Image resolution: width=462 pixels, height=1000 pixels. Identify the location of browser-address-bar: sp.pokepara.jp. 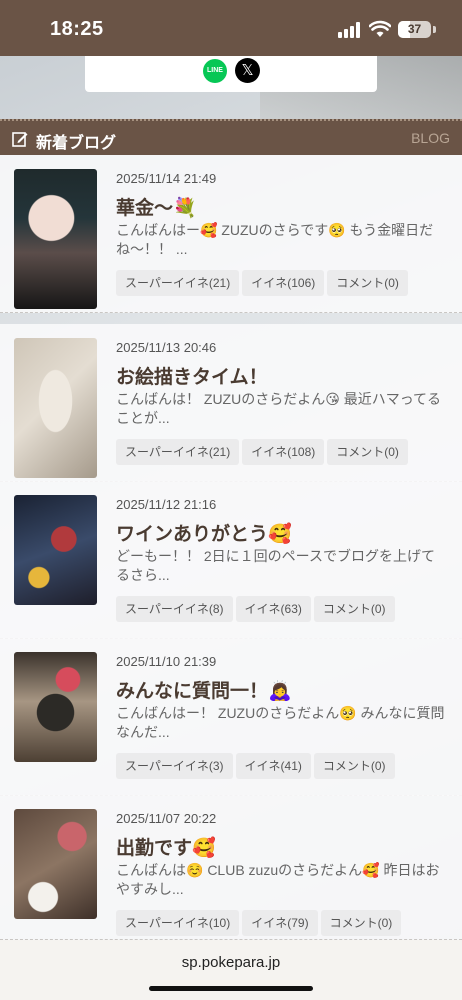
(231, 970).